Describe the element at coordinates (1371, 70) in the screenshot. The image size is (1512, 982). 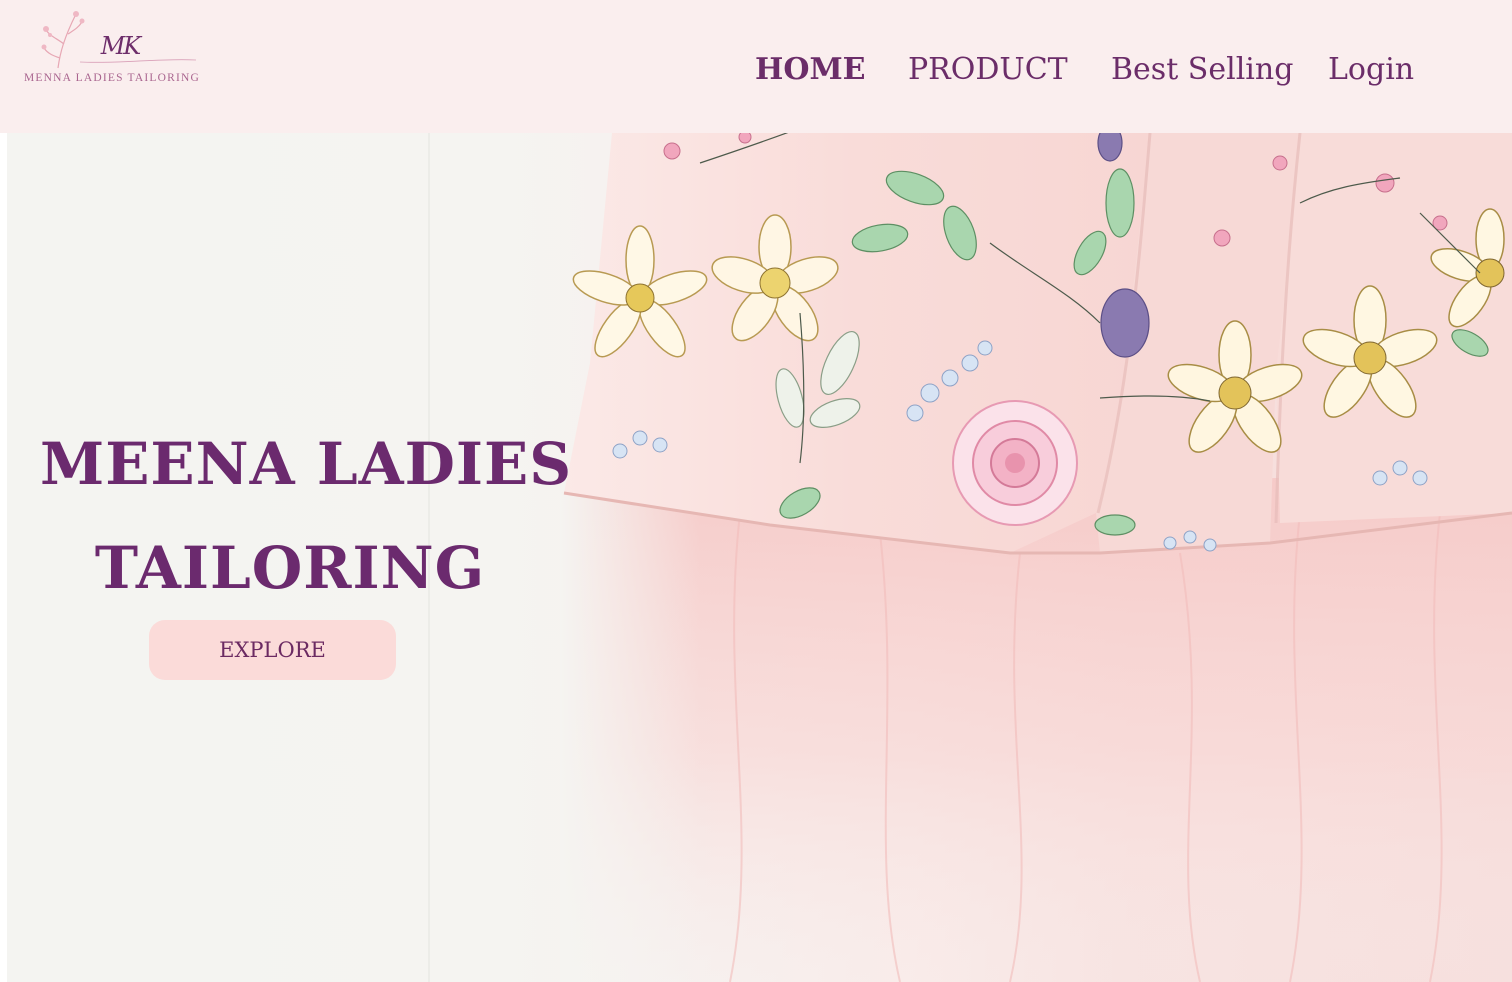
I see `nav-item-login: Login` at that location.